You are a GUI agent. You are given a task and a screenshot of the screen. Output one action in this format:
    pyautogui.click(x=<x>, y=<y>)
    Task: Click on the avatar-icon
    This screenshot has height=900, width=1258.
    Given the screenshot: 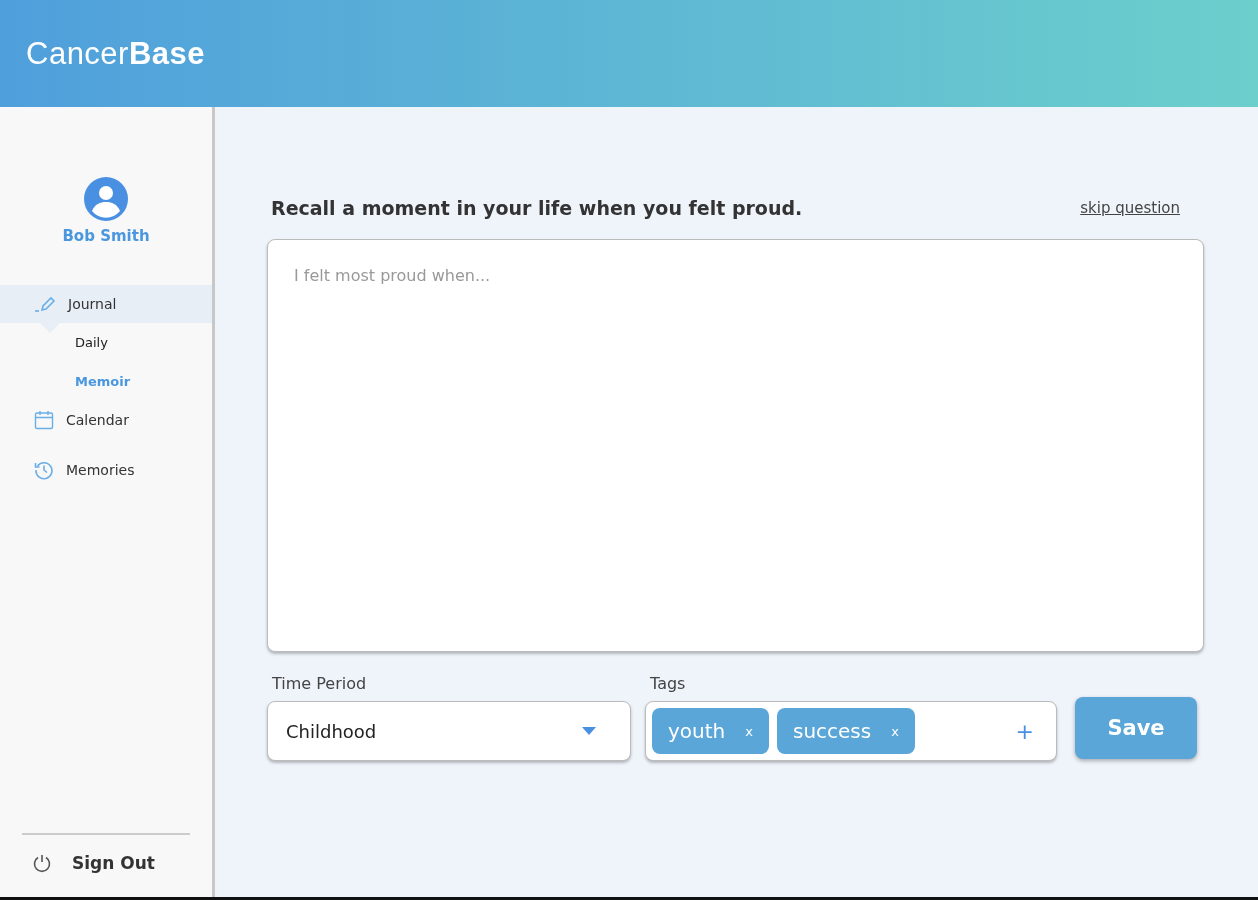 What is the action you would take?
    pyautogui.click(x=106, y=199)
    